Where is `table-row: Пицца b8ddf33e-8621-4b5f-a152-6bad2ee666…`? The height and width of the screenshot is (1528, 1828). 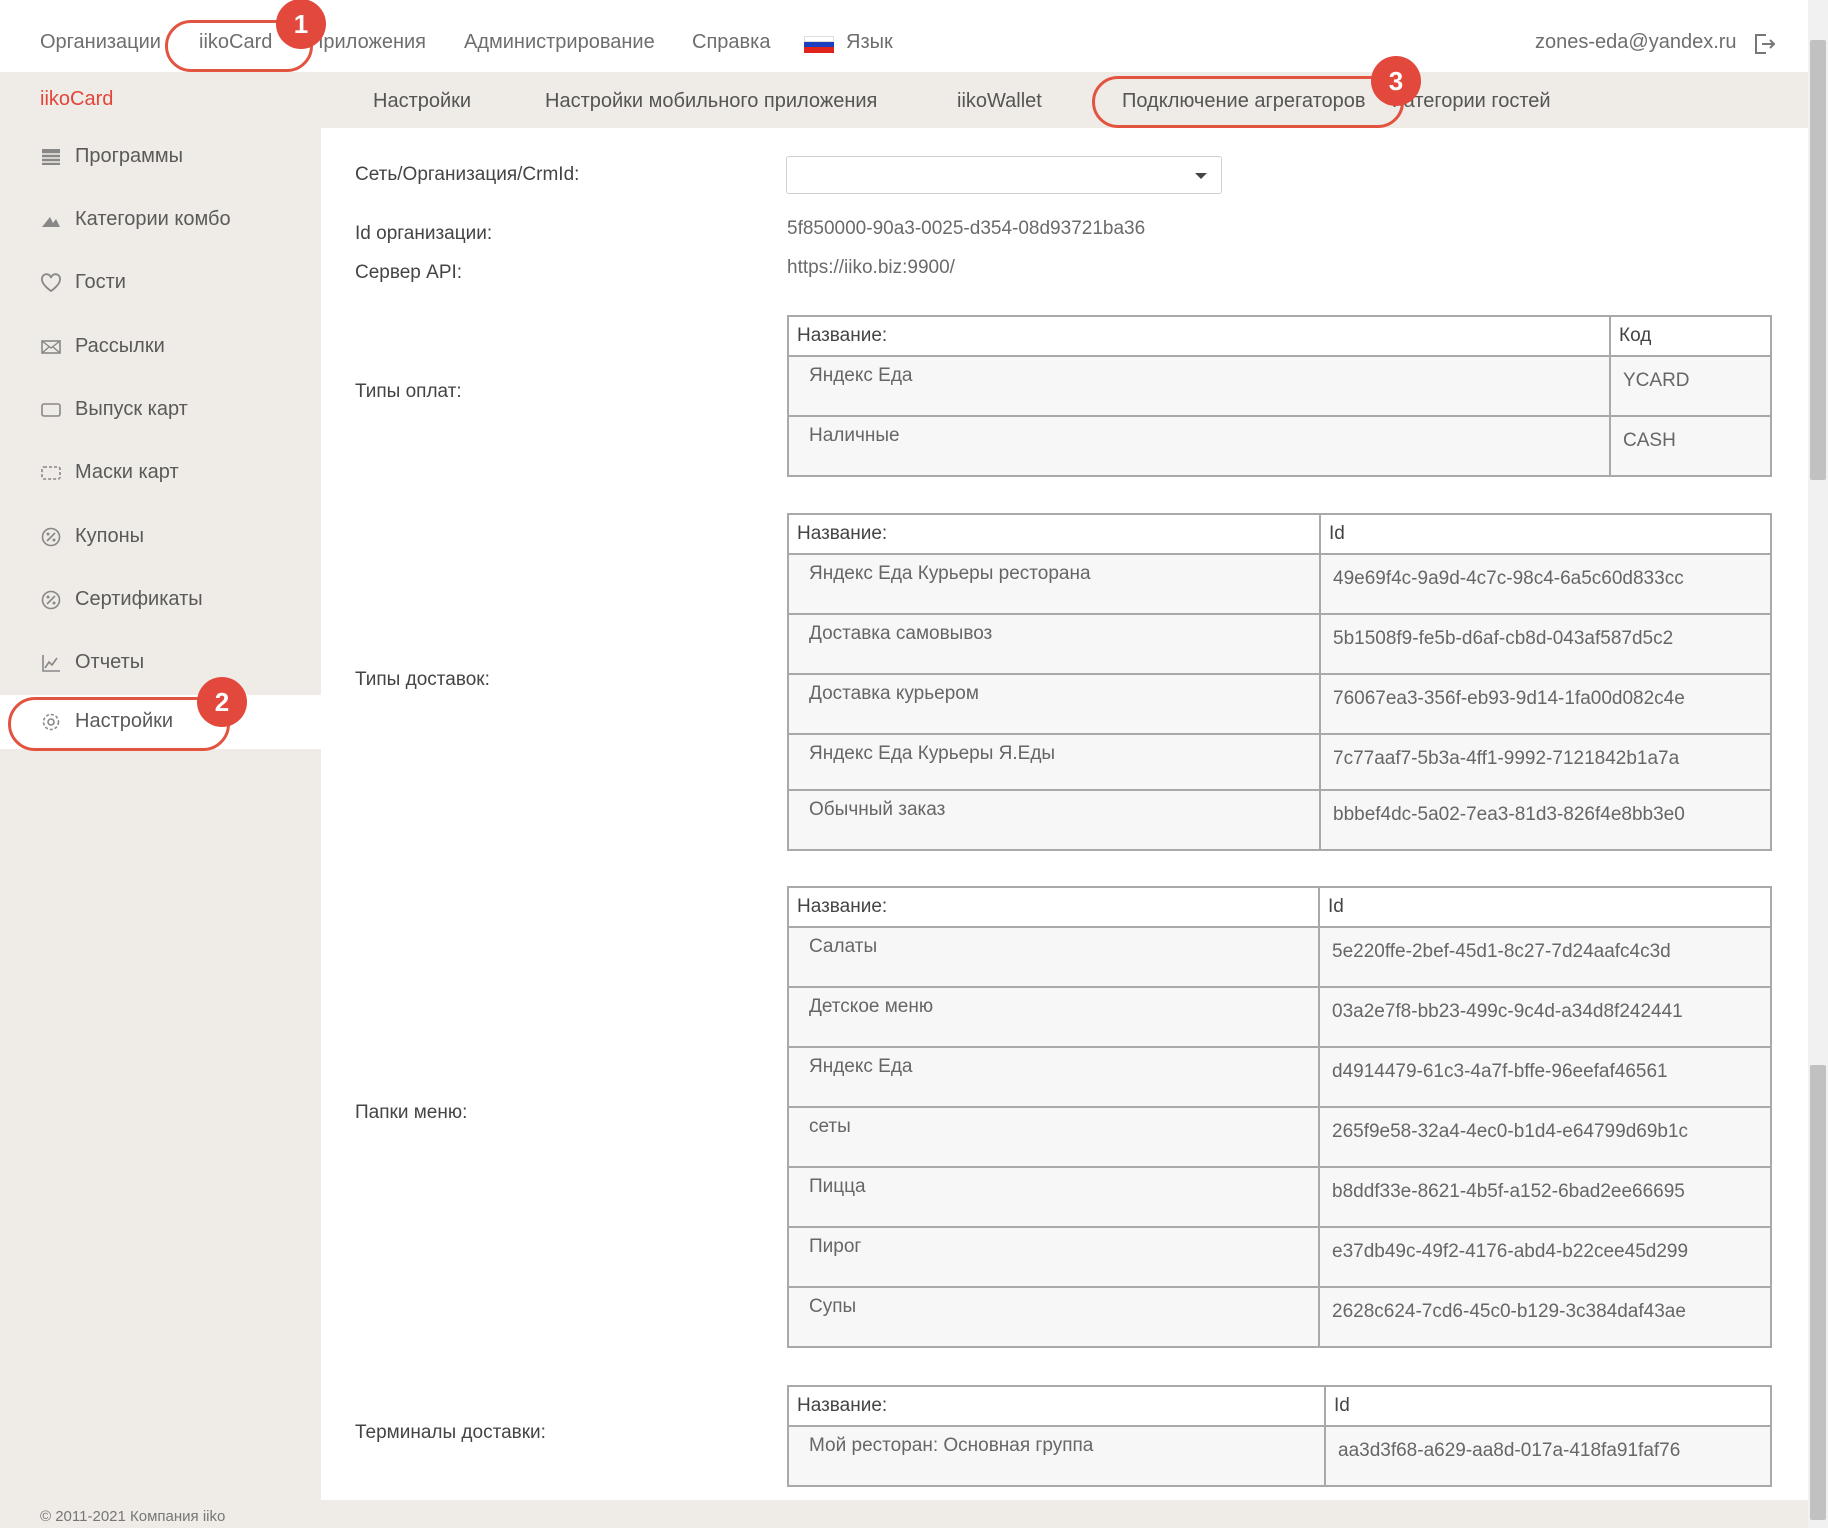
table-row: Пицца b8ddf33e-8621-4b5f-a152-6bad2ee666… is located at coordinates (1279, 1197).